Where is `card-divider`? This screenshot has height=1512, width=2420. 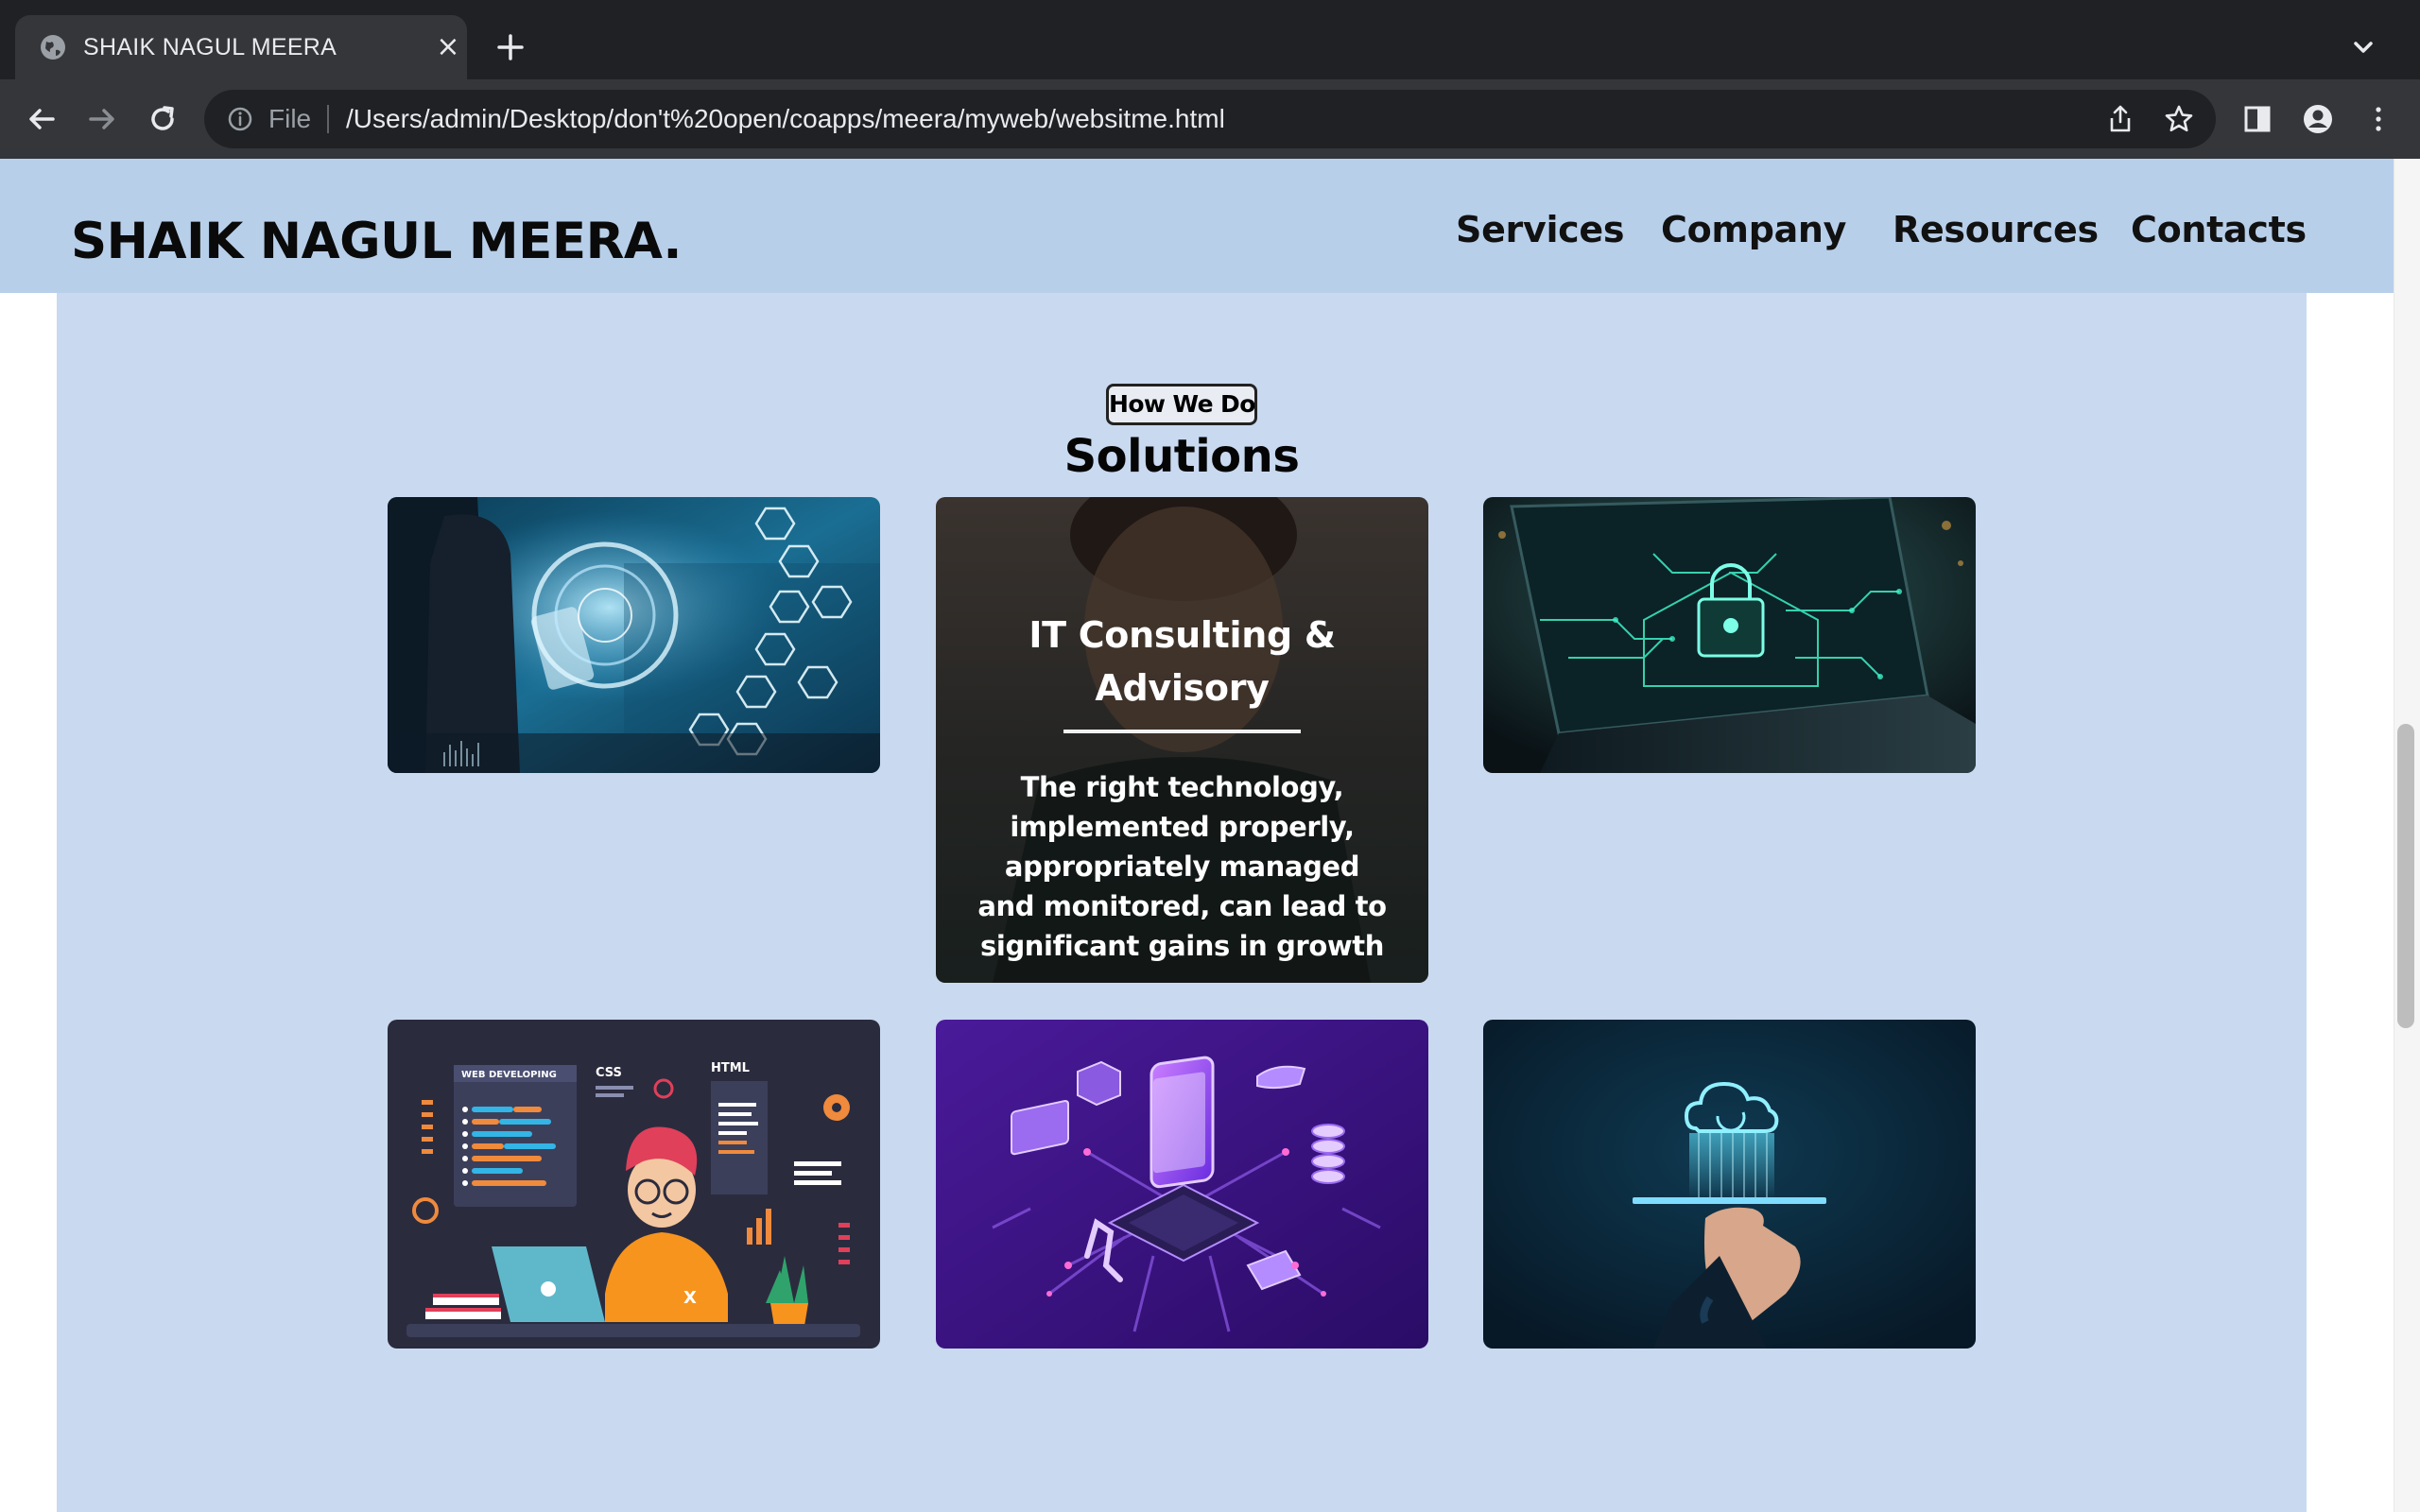
card-divider is located at coordinates (1182, 731).